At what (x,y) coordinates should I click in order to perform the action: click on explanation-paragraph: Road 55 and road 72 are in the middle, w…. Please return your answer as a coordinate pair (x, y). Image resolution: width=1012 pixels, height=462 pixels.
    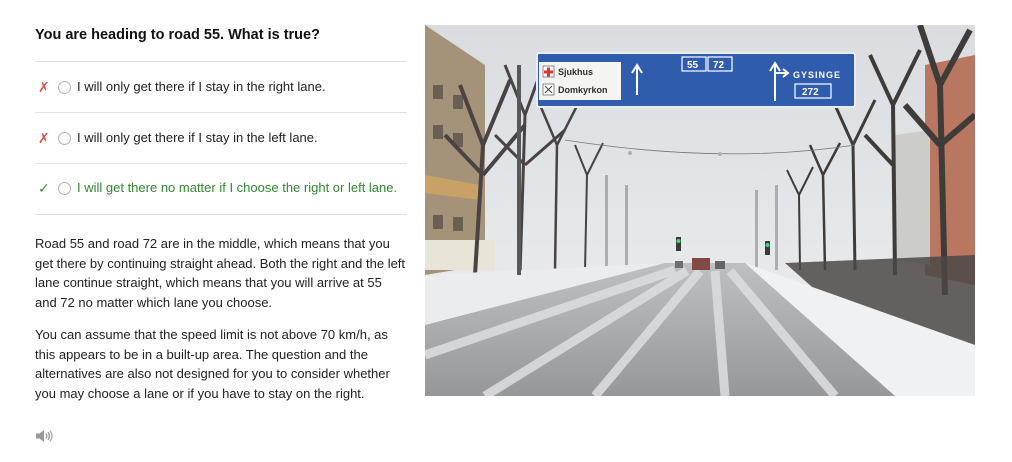
    Looking at the image, I should click on (220, 273).